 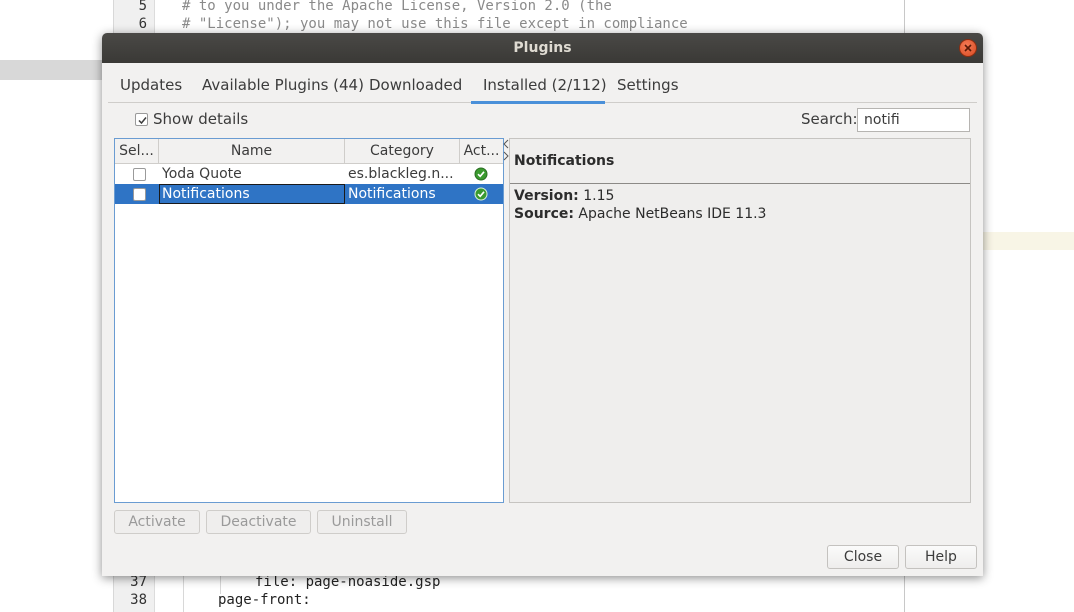 What do you see at coordinates (138, 600) in the screenshot?
I see `line-number: 38` at bounding box center [138, 600].